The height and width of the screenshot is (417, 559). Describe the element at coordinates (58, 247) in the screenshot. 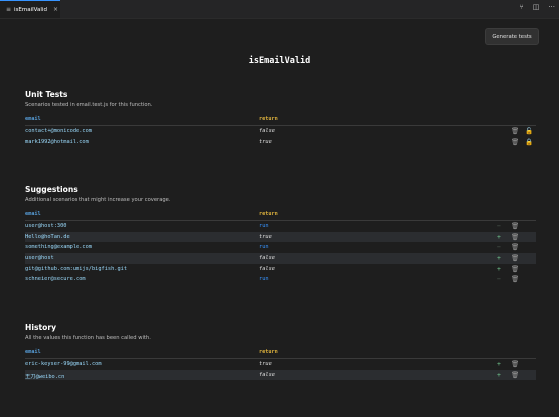

I see `email-value: something@example.com` at that location.